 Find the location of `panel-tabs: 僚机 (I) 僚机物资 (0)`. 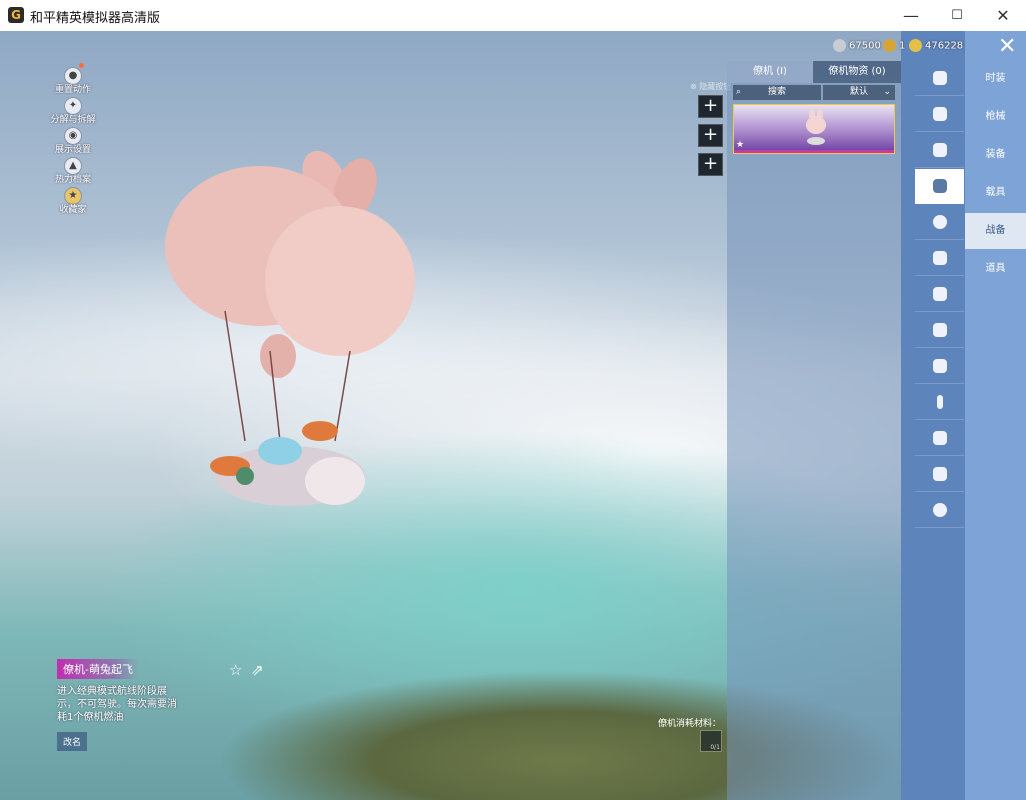

panel-tabs: 僚机 (I) 僚机物资 (0) is located at coordinates (814, 72).